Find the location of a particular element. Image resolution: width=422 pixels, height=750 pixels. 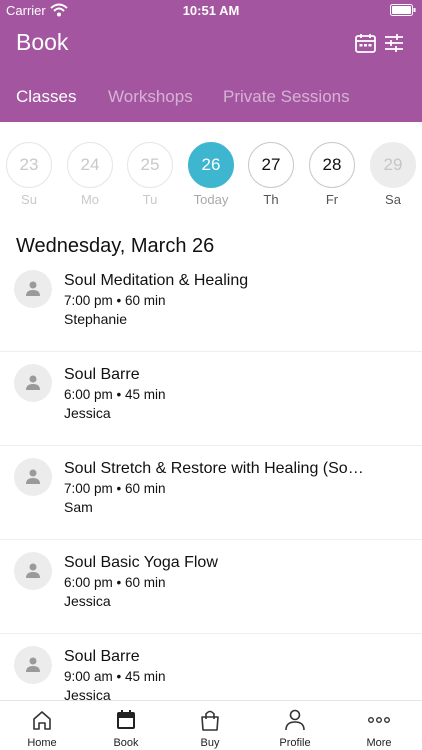

day-number: 28 is located at coordinates (332, 165).